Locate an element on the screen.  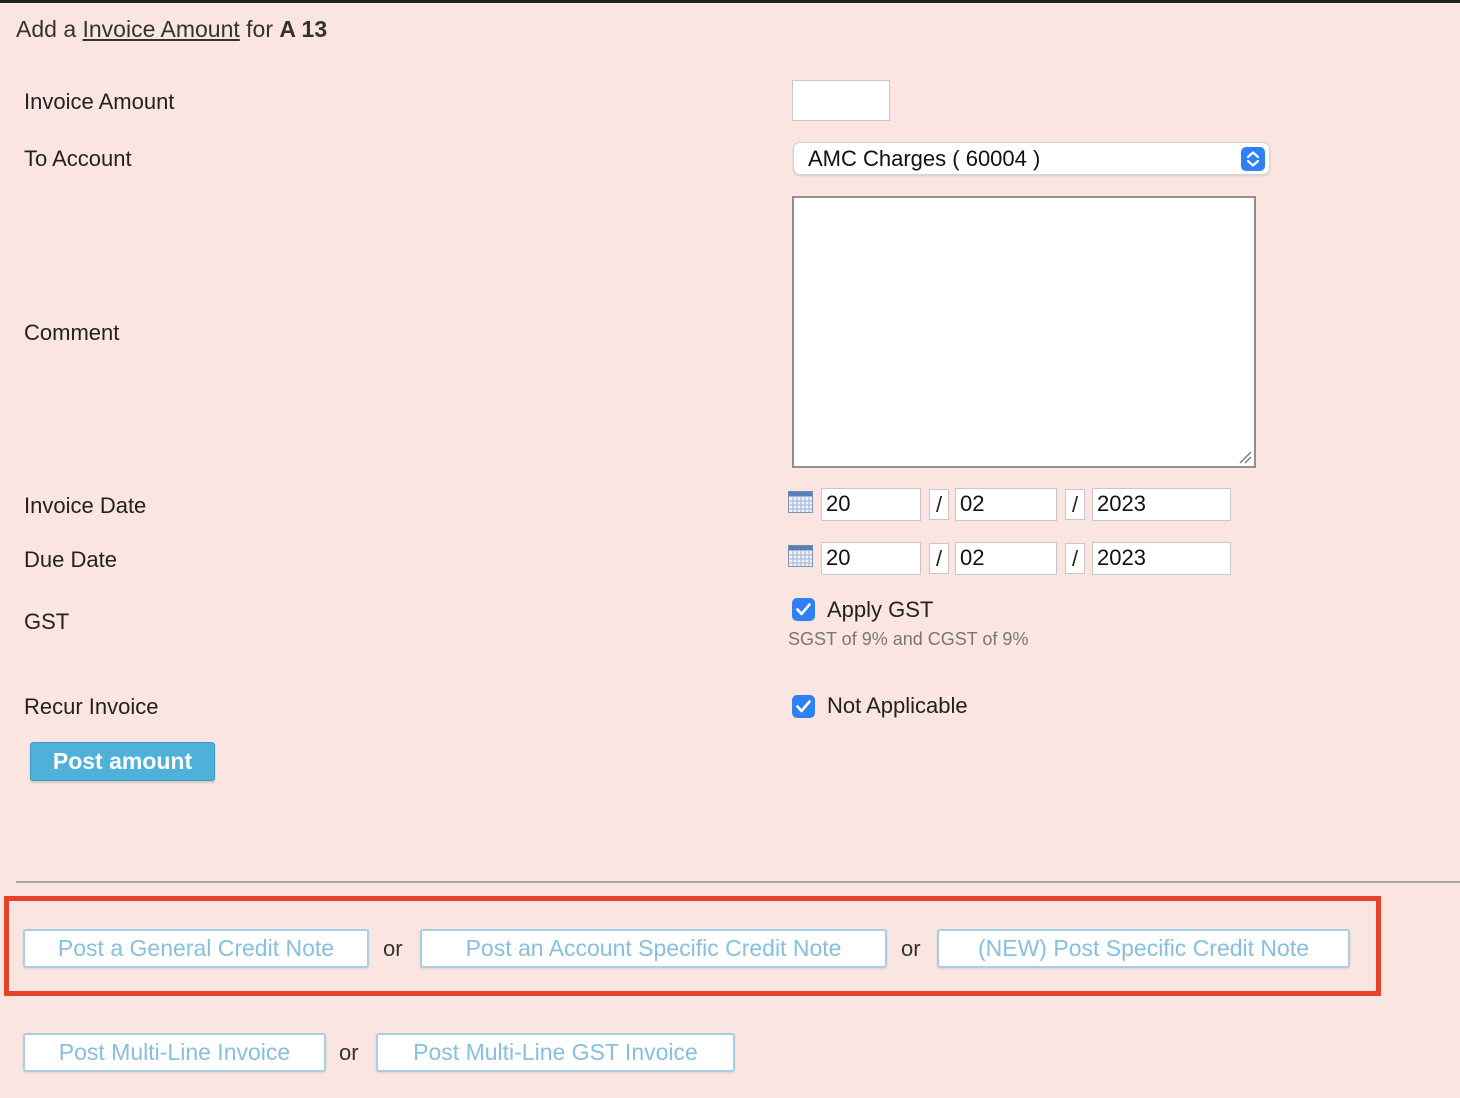
gst-note: SGST of 9% and CGST of 9% is located at coordinates (908, 639).